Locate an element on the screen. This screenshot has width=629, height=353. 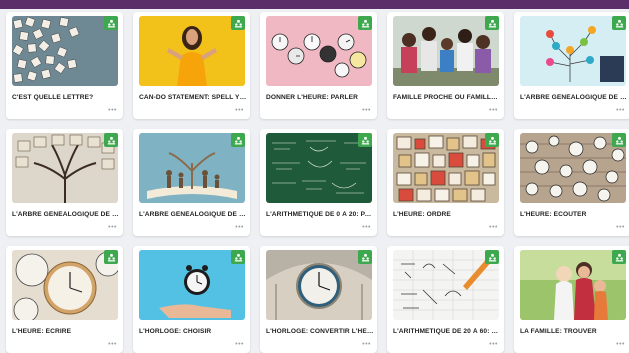
activity-card: DONNER L'HEURE: PARLER ••• is located at coordinates (318, 65).